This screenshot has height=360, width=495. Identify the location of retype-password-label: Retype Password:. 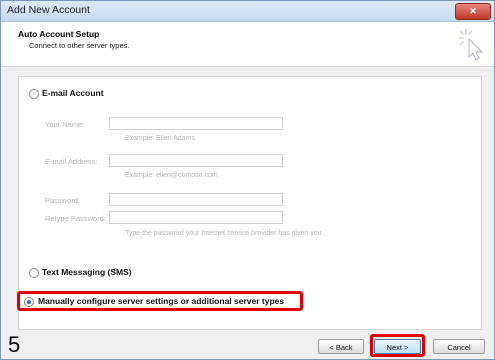
(75, 218).